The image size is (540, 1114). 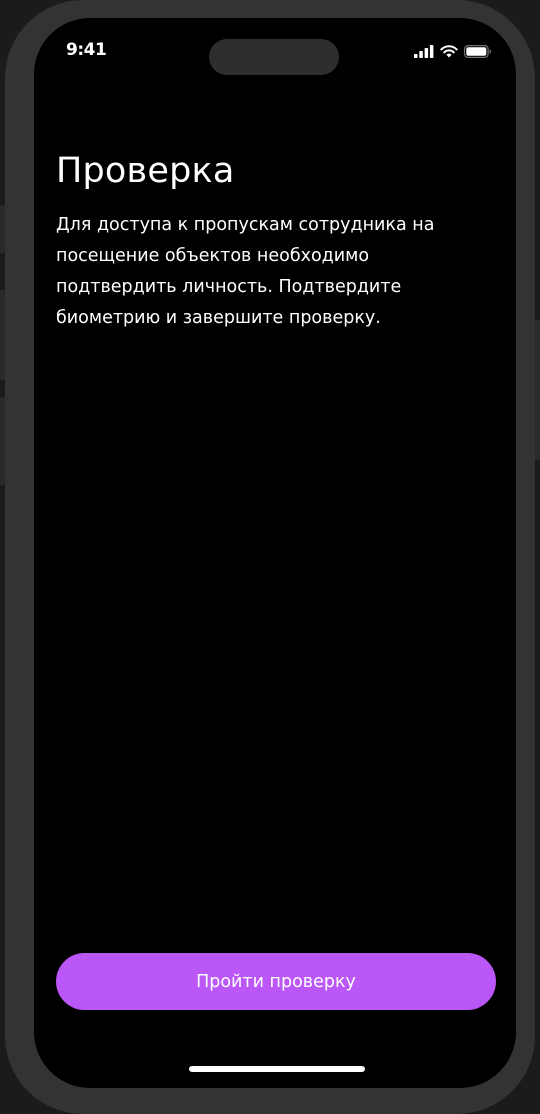 I want to click on side-button-volume-up, so click(x=2, y=335).